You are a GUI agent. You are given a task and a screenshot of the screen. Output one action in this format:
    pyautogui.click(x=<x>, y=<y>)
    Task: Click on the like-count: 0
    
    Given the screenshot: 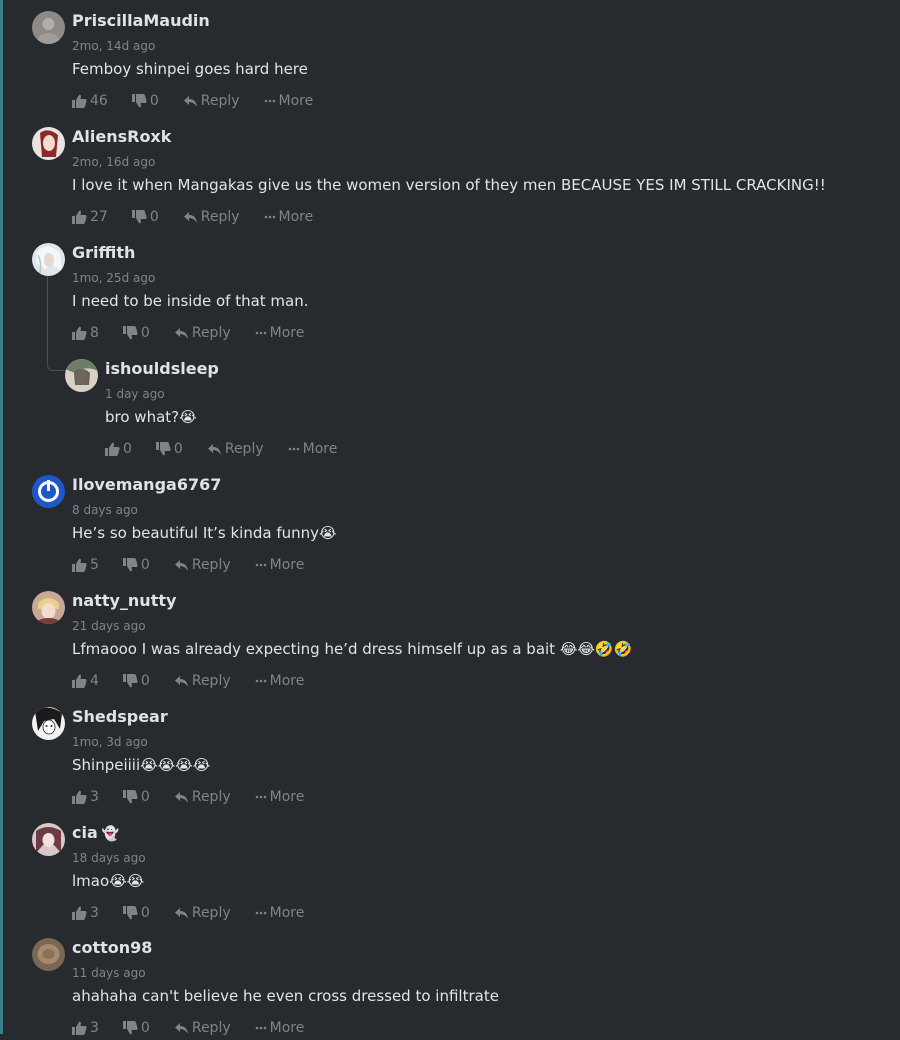 What is the action you would take?
    pyautogui.click(x=127, y=449)
    